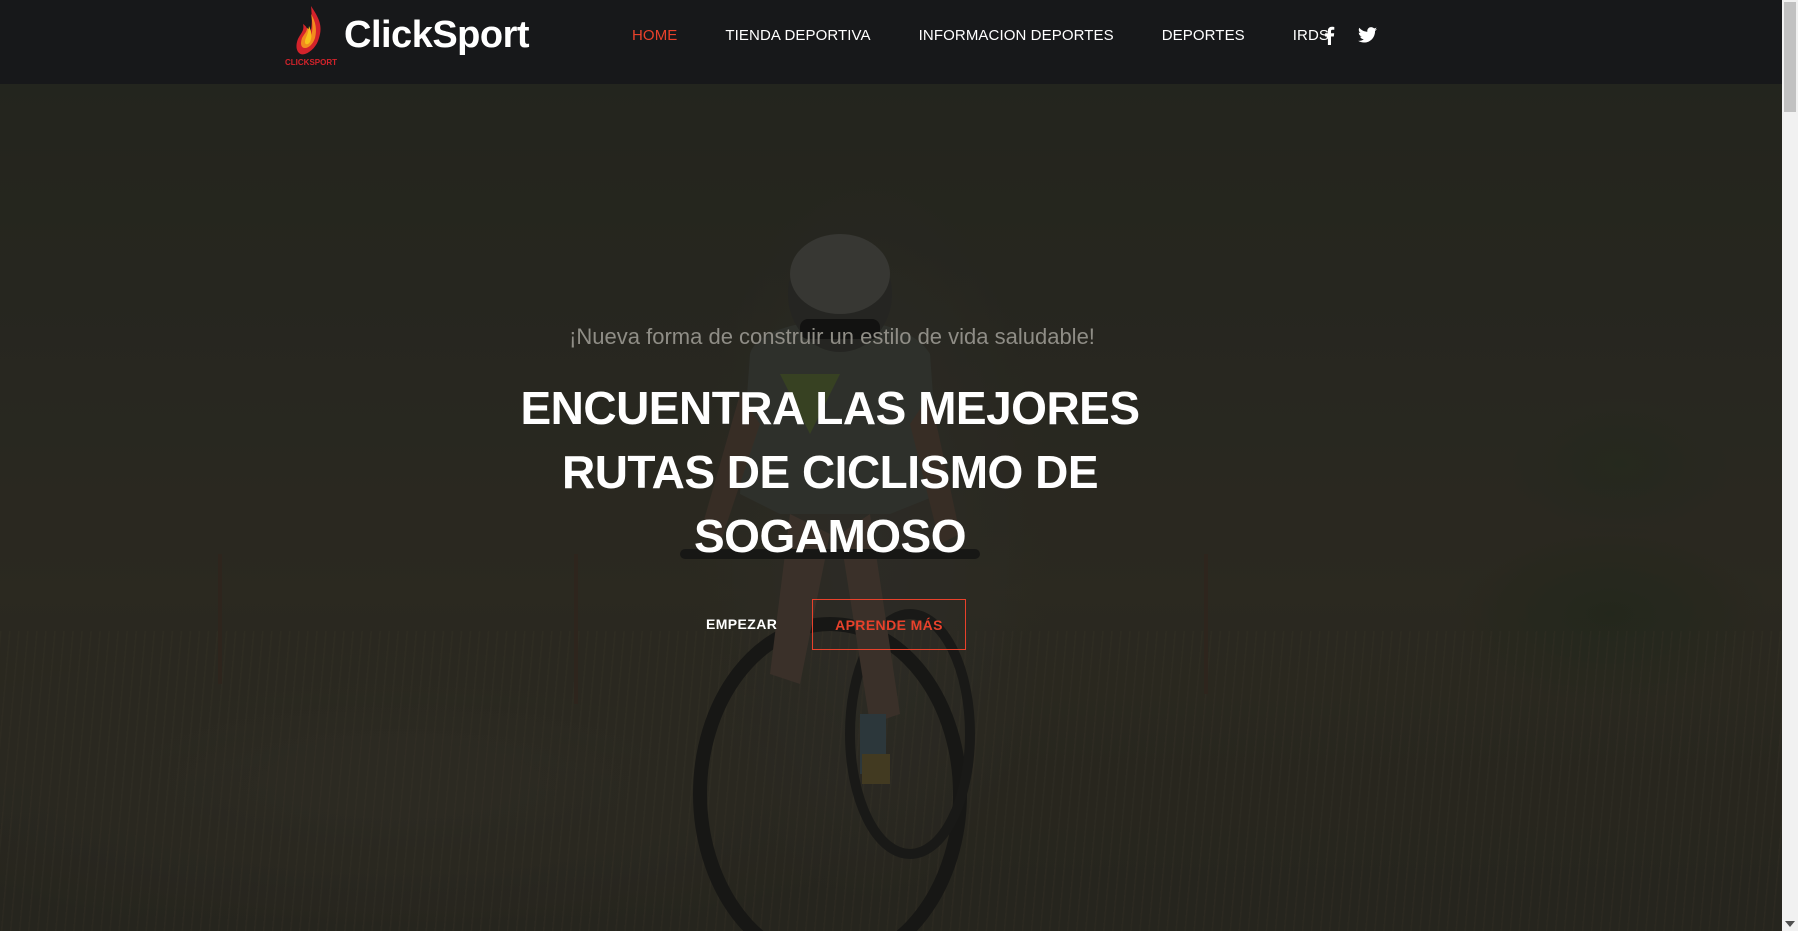  Describe the element at coordinates (1790, 924) in the screenshot. I see `scroll-down-arrow-icon` at that location.